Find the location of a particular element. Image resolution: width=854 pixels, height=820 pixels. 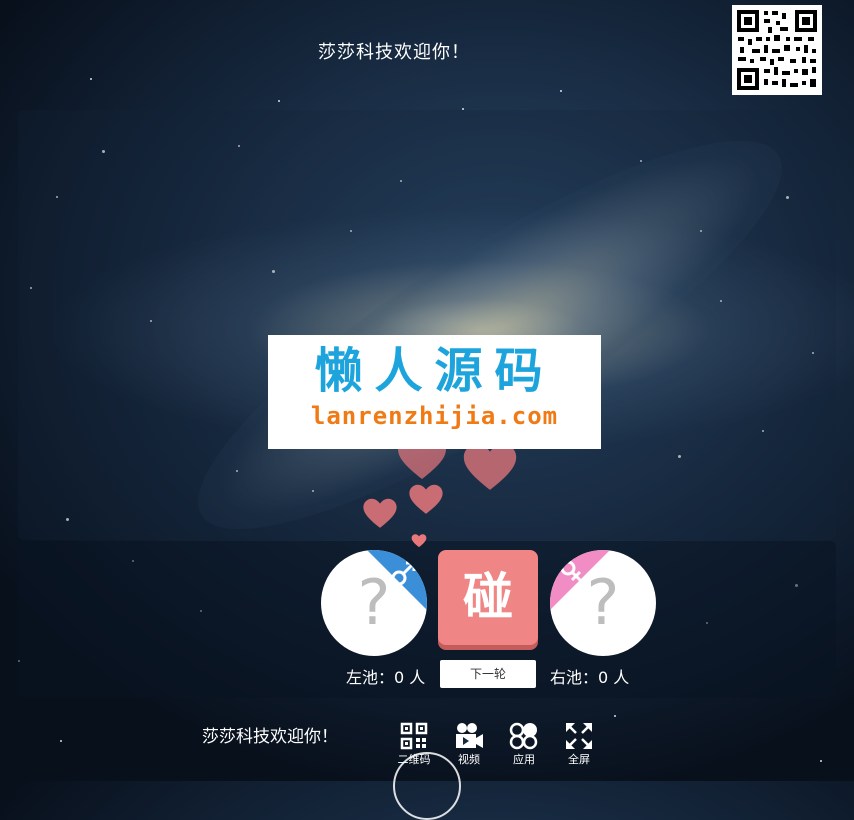

page-title: 莎莎科技欢迎你！ is located at coordinates (394, 52).